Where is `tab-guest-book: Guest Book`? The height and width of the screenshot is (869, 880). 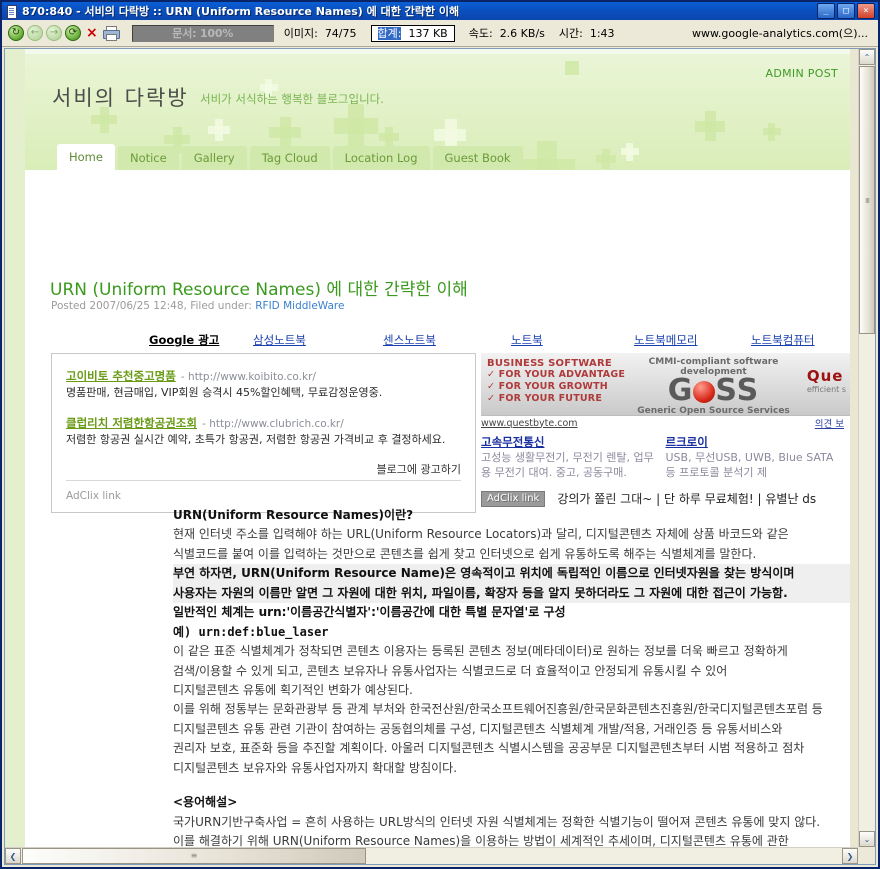 tab-guest-book: Guest Book is located at coordinates (477, 158).